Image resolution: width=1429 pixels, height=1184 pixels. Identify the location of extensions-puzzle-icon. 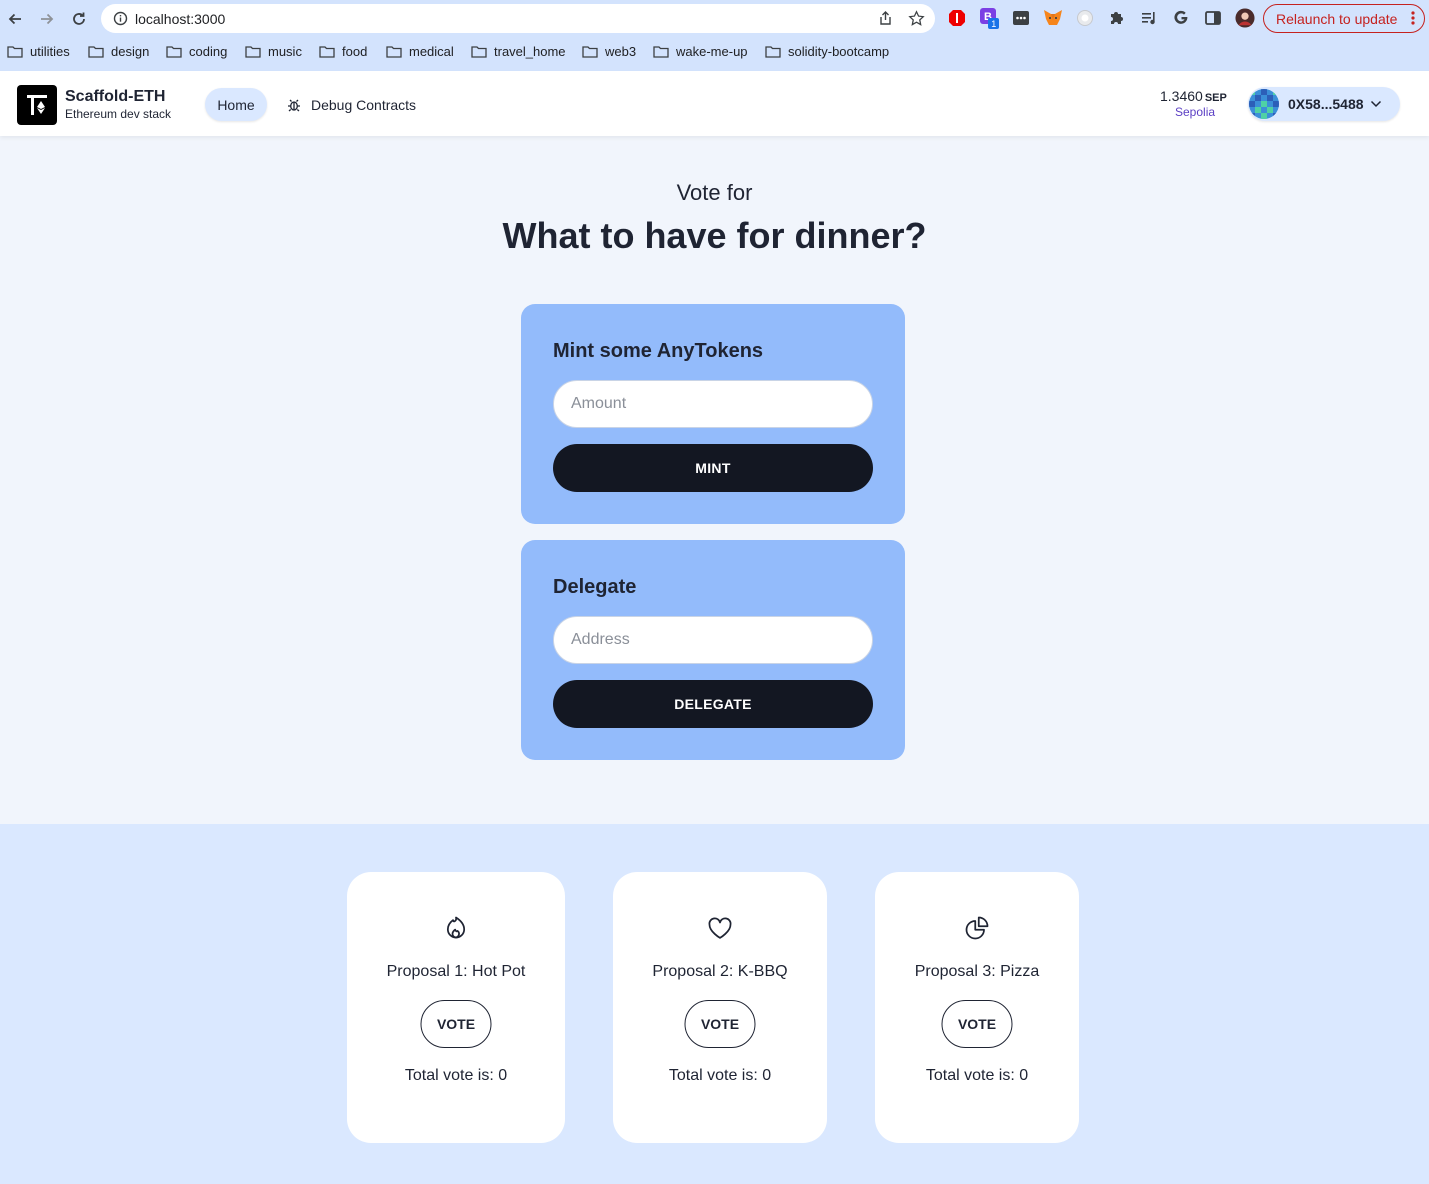
(1117, 18).